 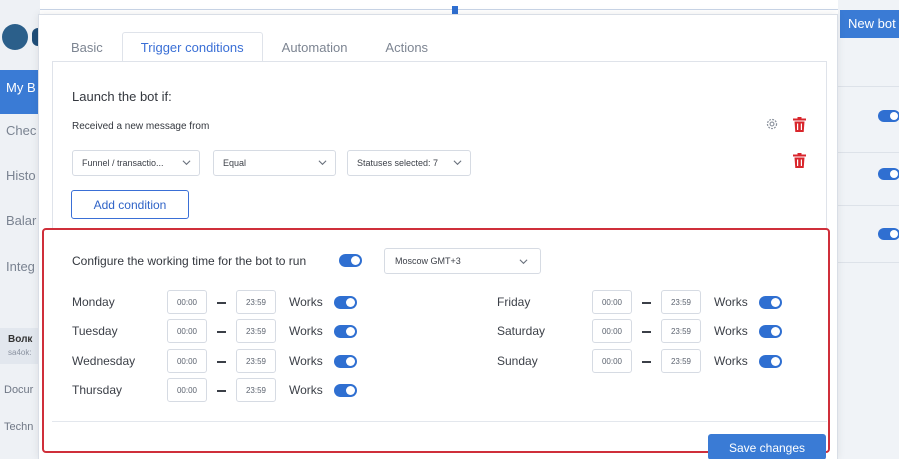 I want to click on works-toggle-tuesday, so click(x=345, y=331).